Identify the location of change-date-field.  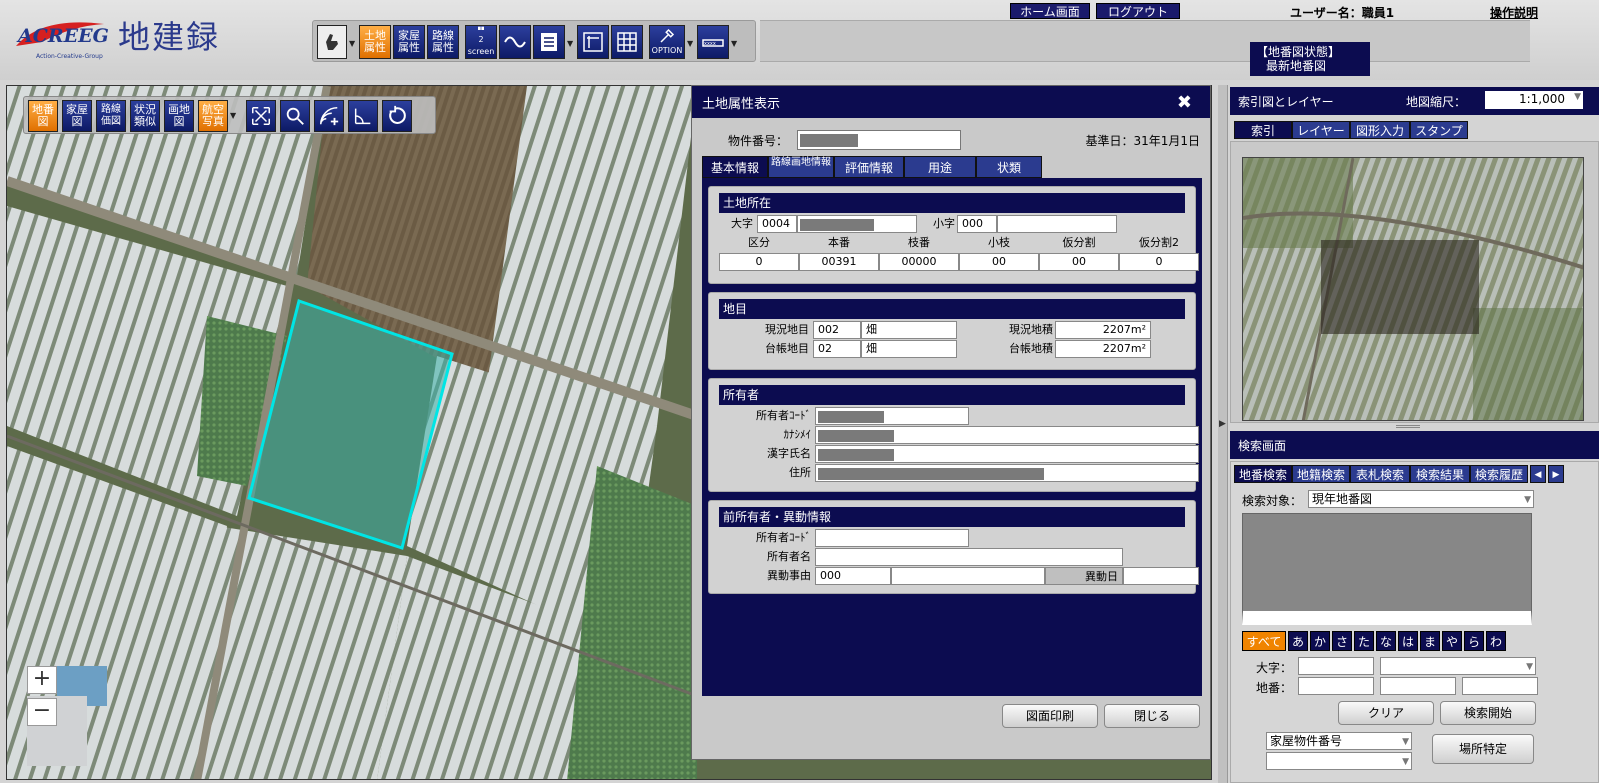
(1161, 576).